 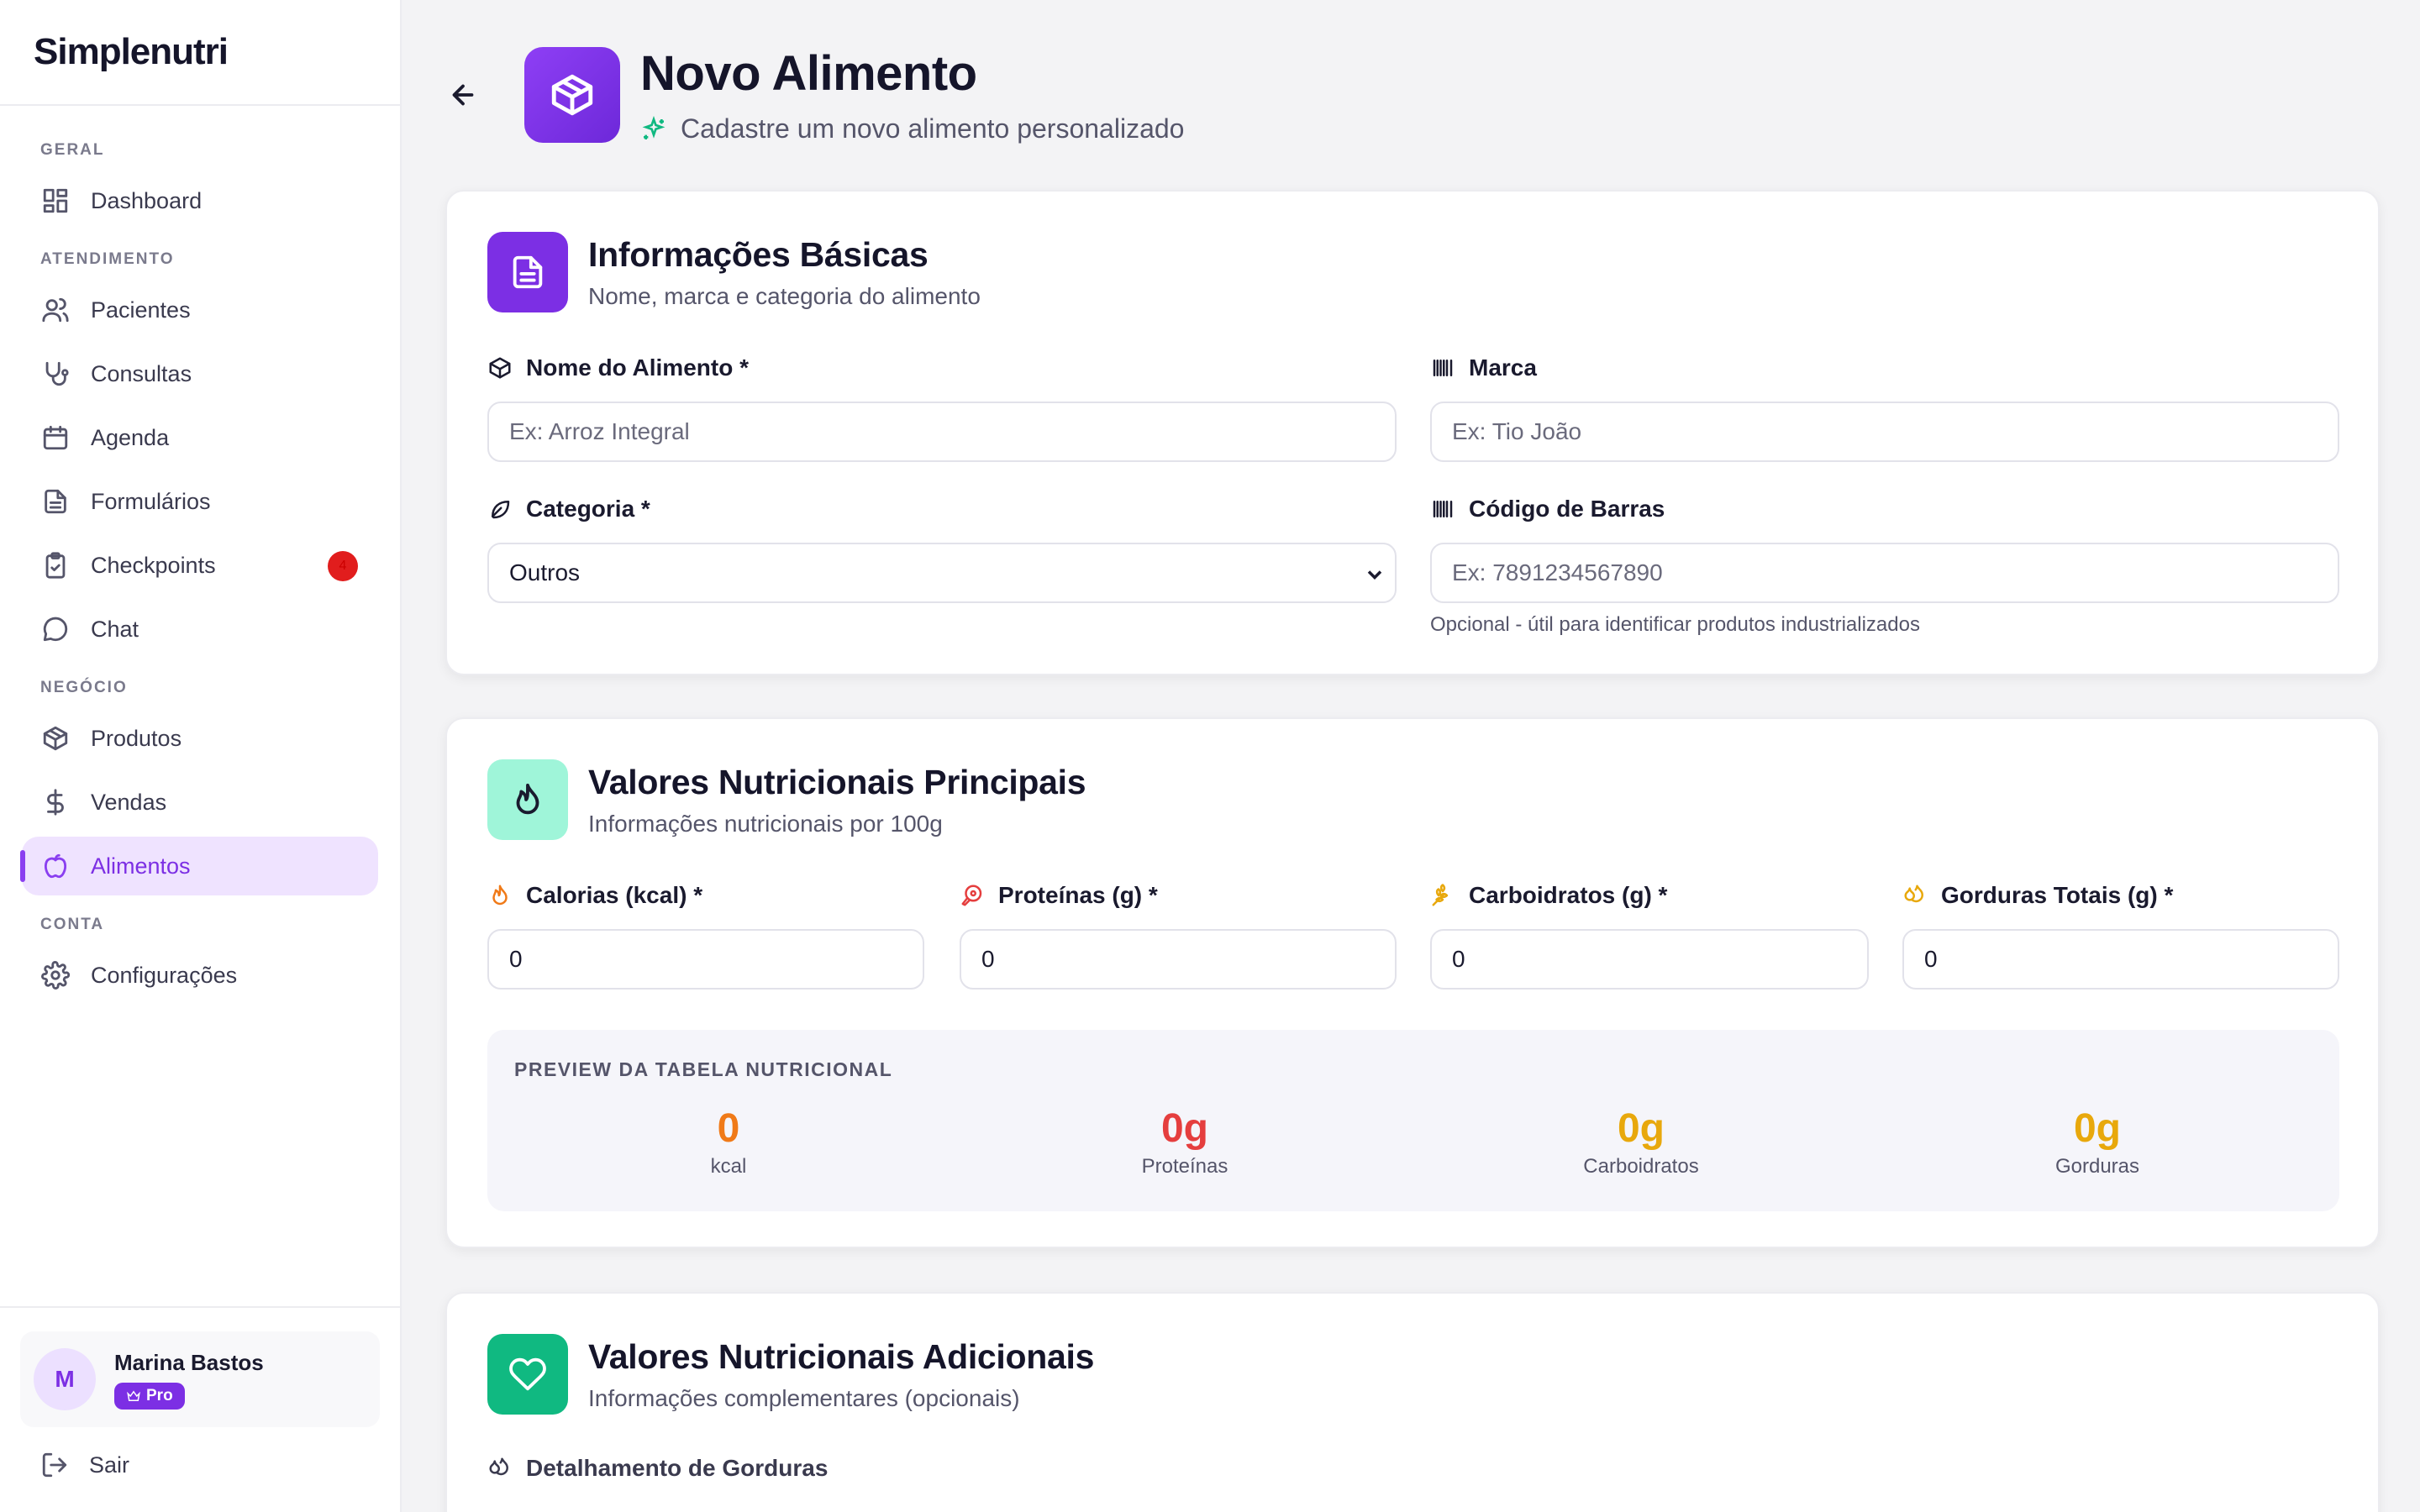 I want to click on field-label-text: Calorias (kcal) *, so click(x=614, y=895).